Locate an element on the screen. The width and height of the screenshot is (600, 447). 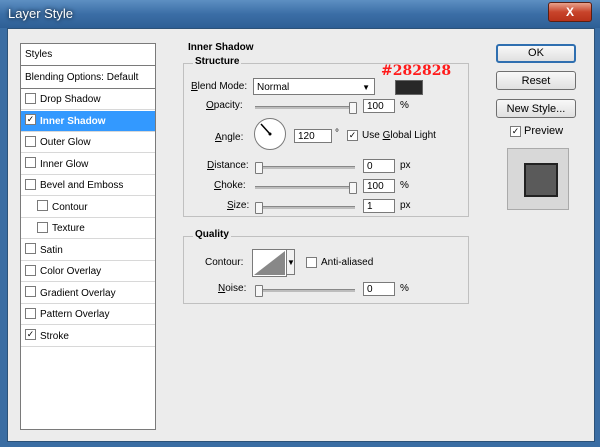
quality-title: Quality is located at coordinates (212, 234).